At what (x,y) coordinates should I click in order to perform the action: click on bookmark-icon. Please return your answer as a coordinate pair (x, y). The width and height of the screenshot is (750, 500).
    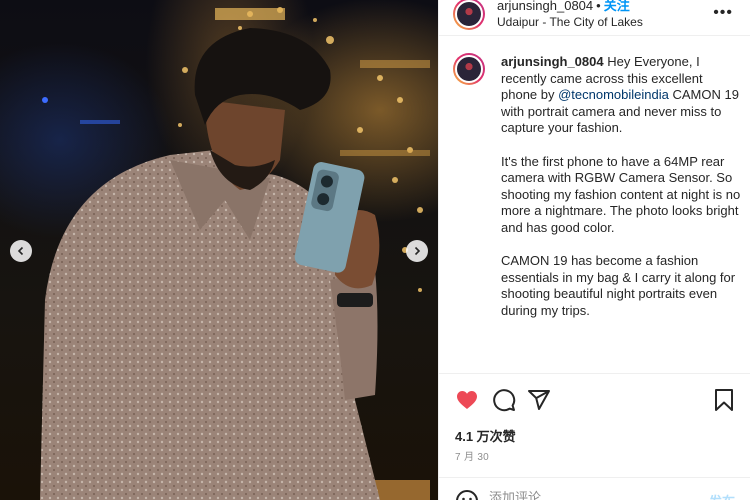
    Looking at the image, I should click on (724, 400).